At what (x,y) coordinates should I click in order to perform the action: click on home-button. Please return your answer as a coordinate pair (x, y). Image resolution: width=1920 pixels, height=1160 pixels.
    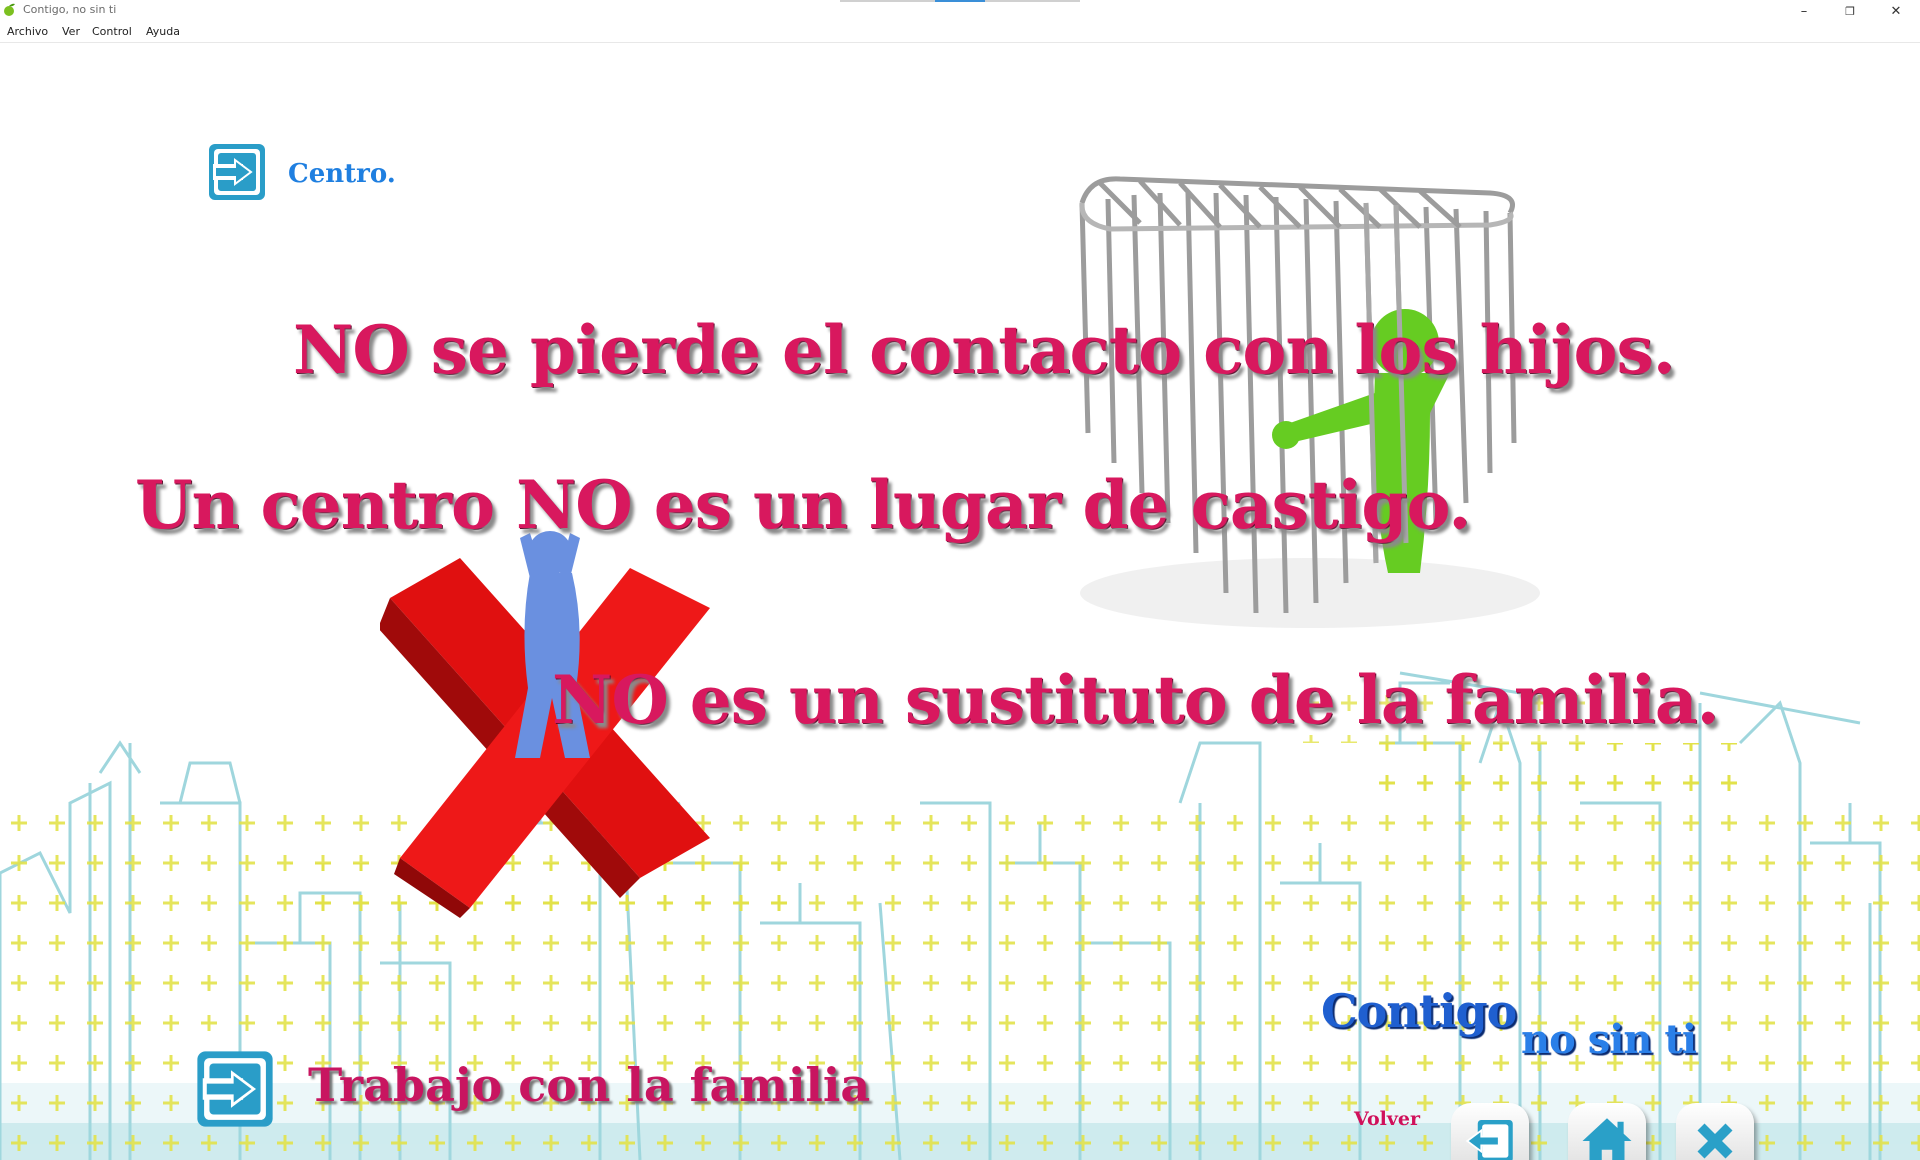
    Looking at the image, I should click on (1607, 1131).